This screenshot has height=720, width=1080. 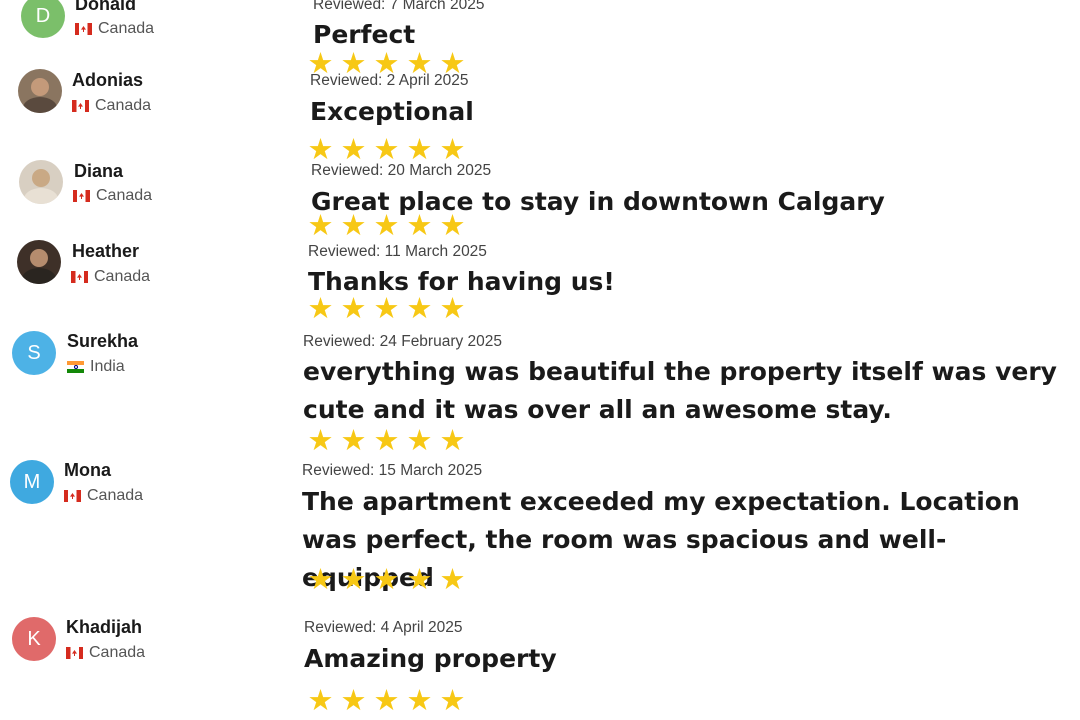 I want to click on review-date: Reviewed: 11 March 2025, so click(x=397, y=251).